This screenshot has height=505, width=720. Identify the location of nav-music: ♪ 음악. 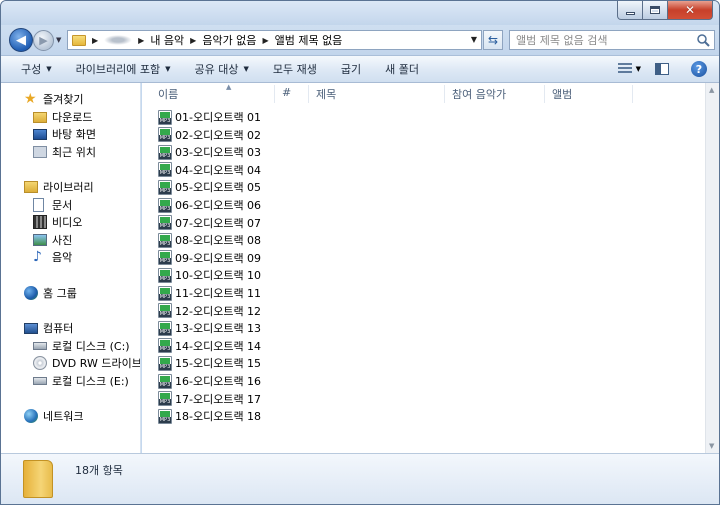
(52, 257).